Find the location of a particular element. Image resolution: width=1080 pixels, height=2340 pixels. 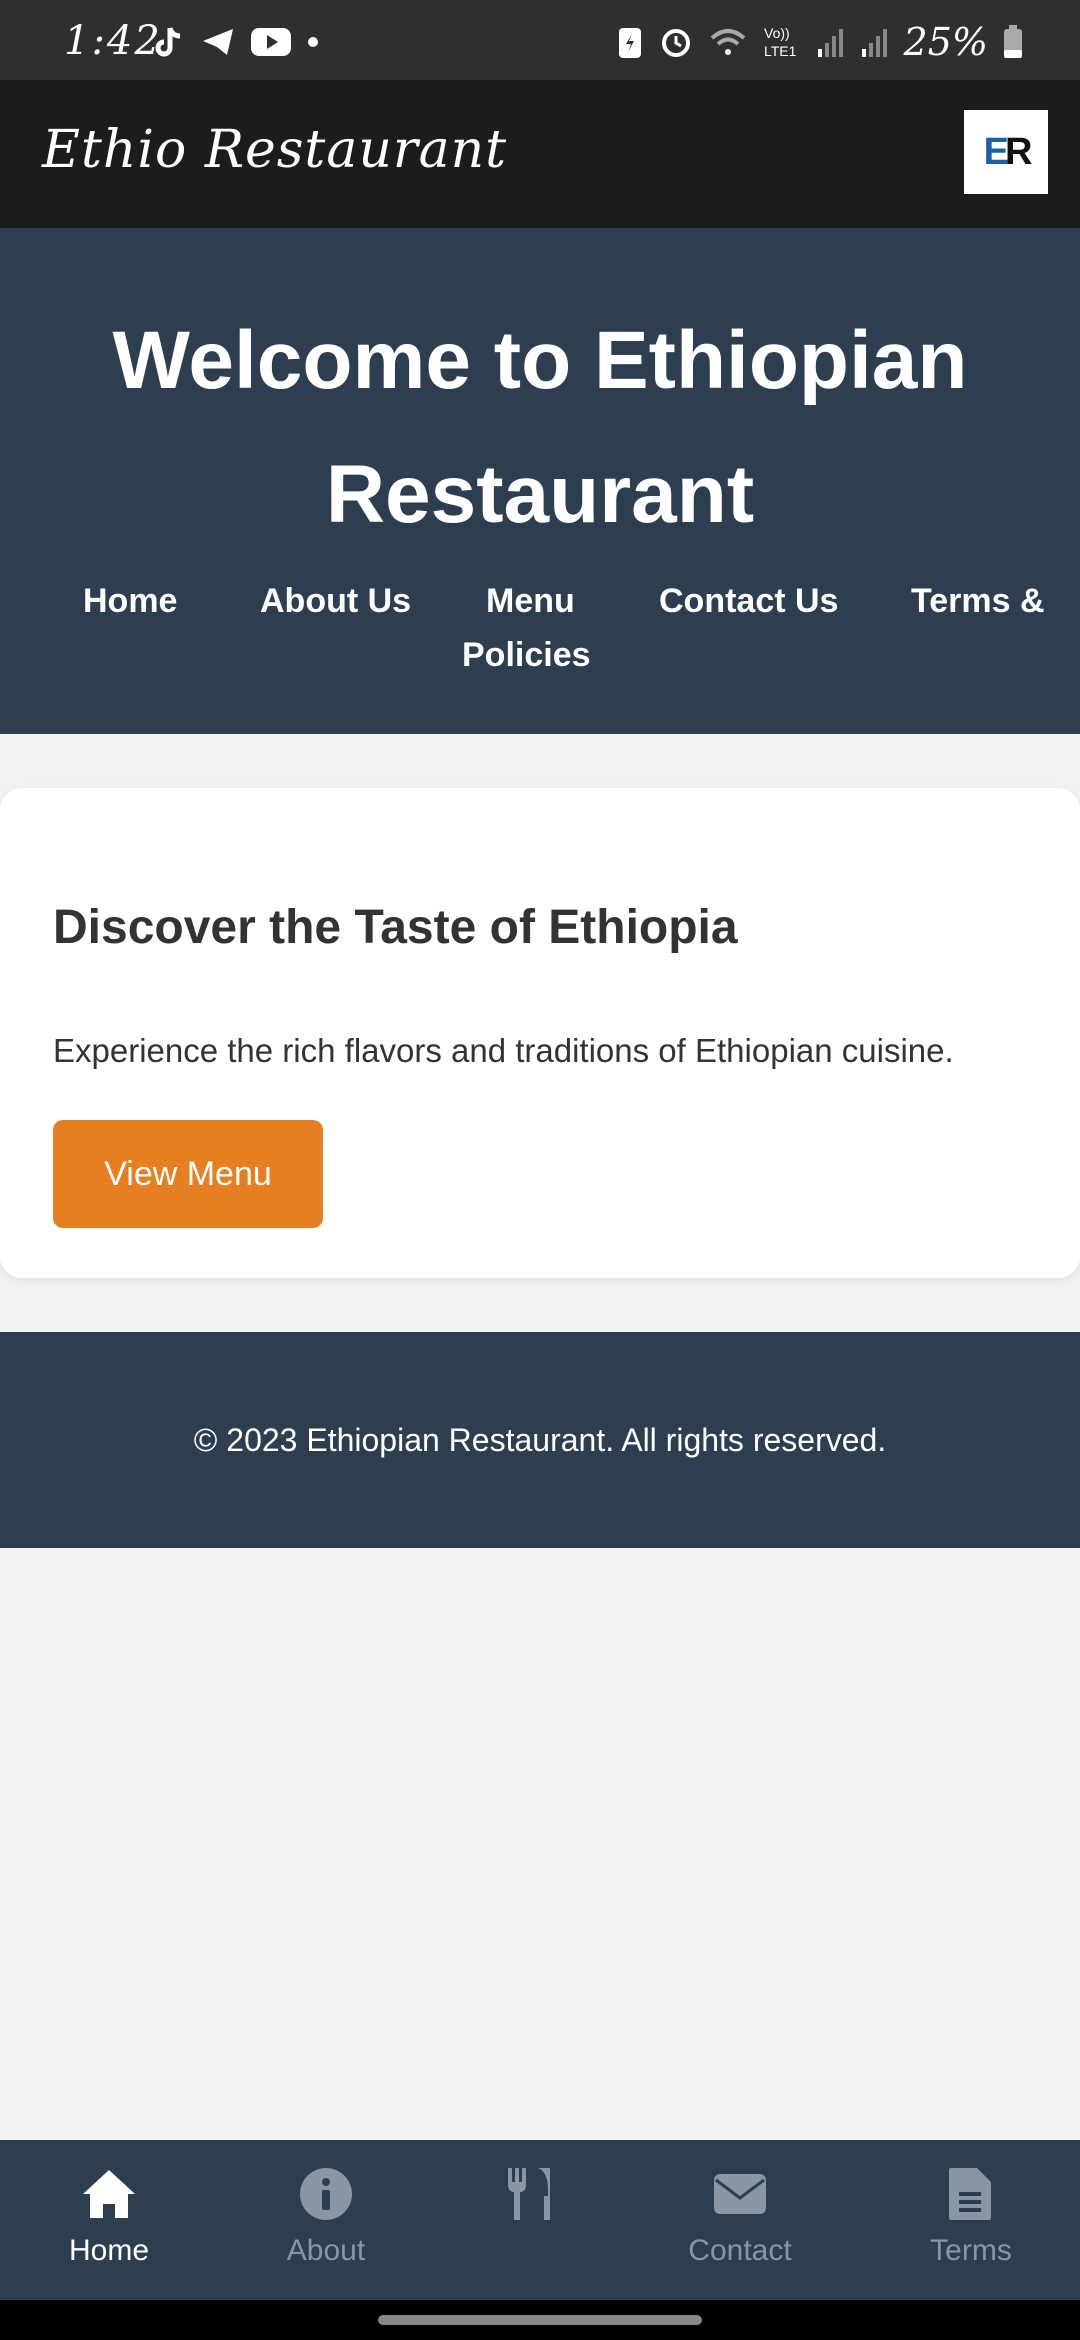

dot-icon is located at coordinates (313, 42).